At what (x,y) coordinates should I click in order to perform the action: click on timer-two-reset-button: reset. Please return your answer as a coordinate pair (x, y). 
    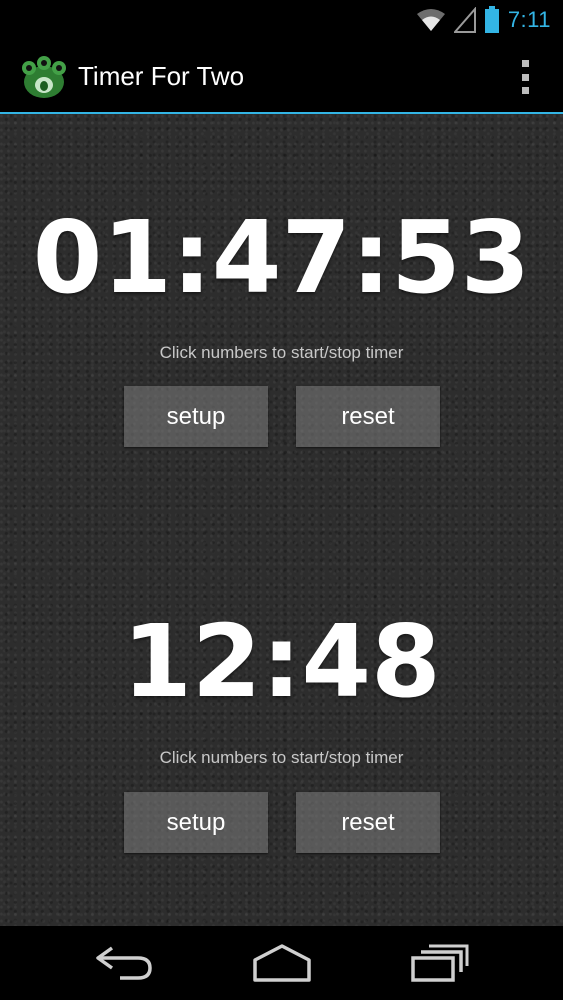
    Looking at the image, I should click on (368, 822).